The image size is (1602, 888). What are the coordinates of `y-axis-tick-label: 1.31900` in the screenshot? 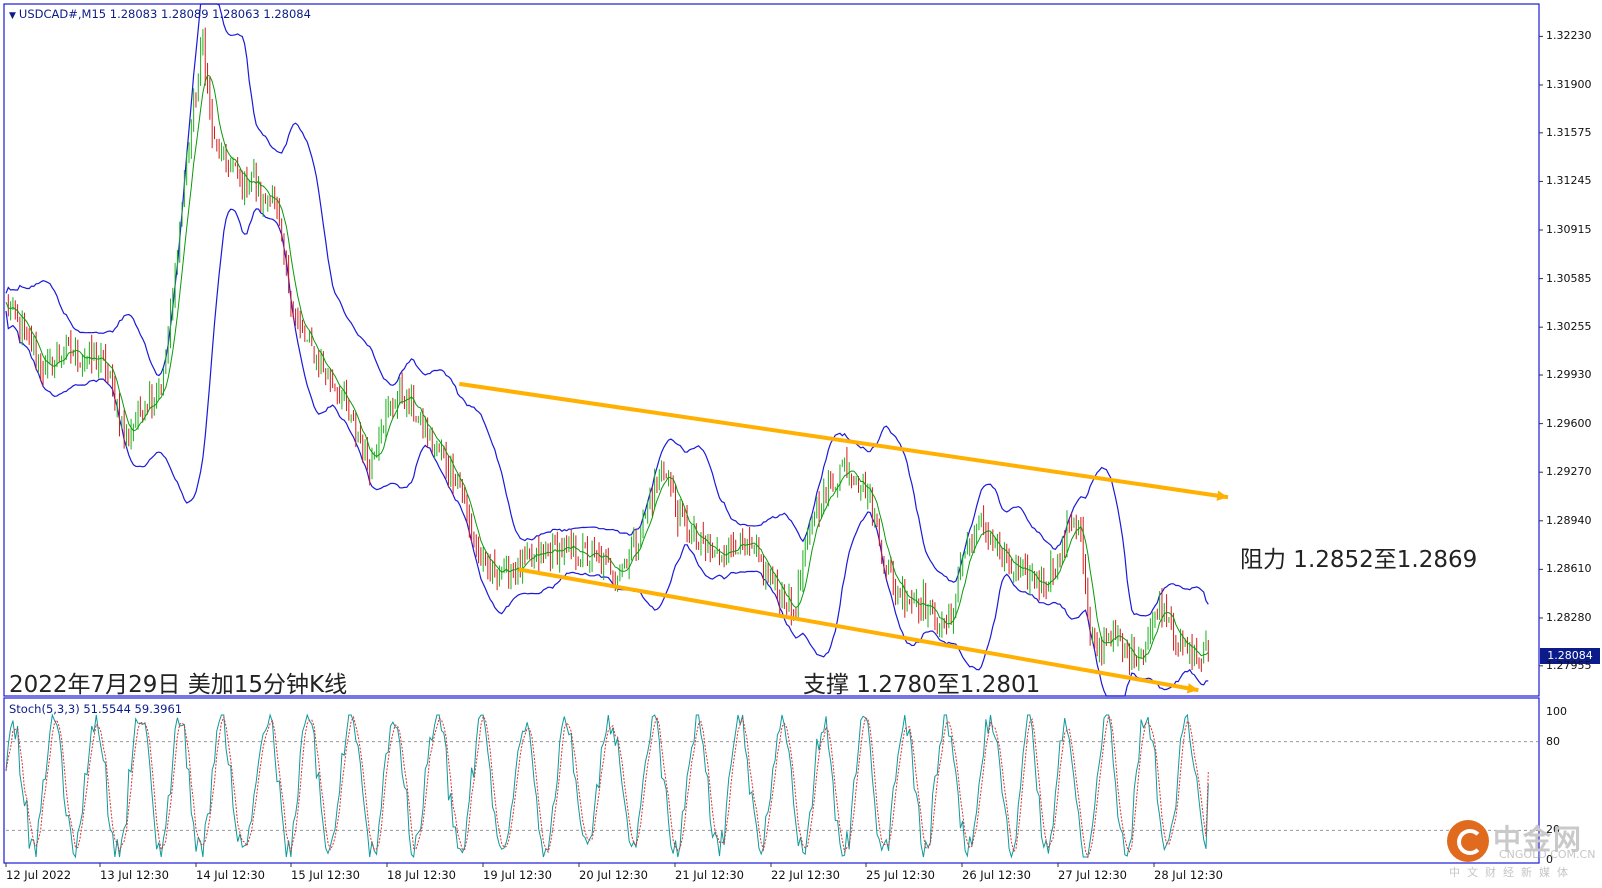 It's located at (1569, 84).